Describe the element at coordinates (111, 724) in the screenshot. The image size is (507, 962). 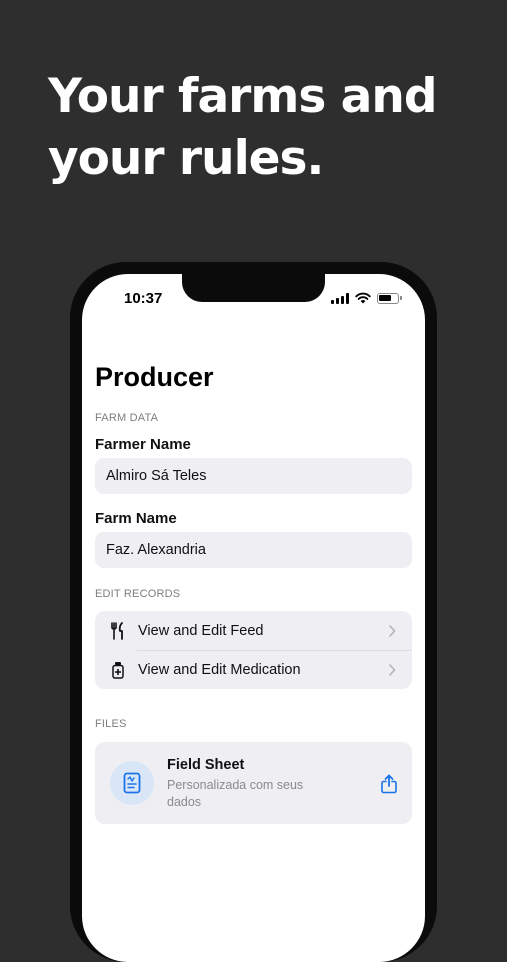
I see `section-label-files: FILES` at that location.